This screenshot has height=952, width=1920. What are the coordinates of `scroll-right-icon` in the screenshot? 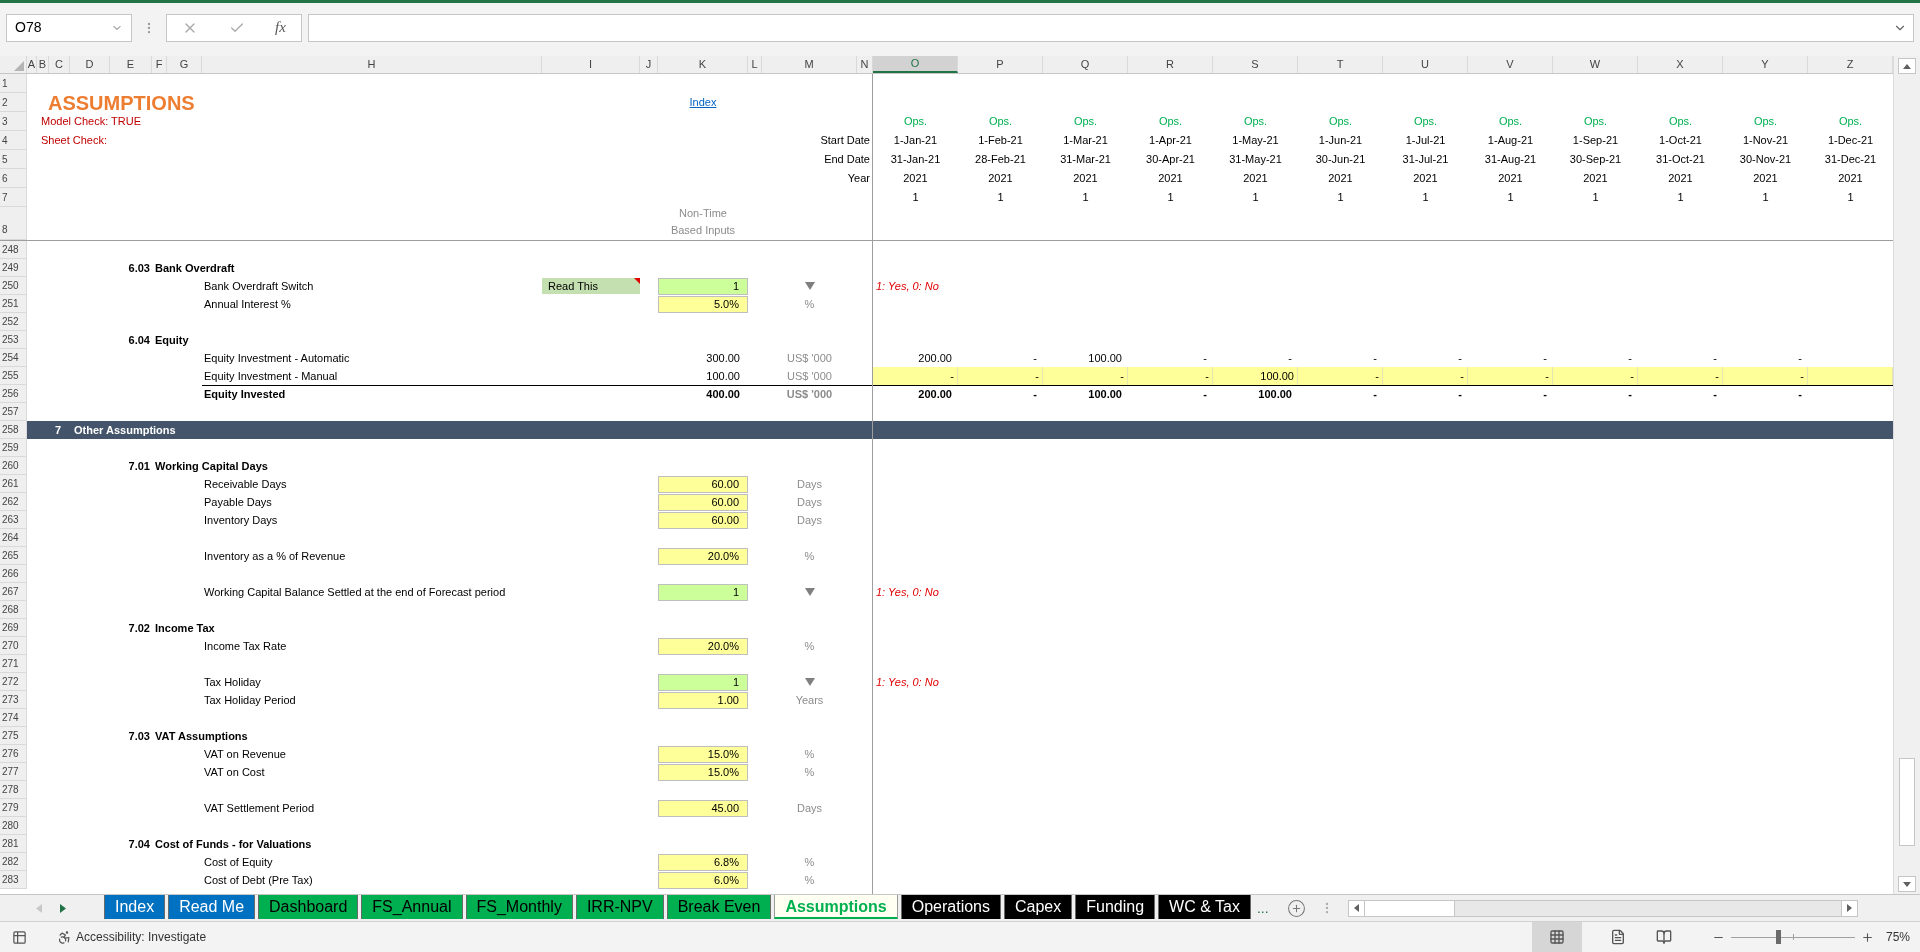 It's located at (1849, 908).